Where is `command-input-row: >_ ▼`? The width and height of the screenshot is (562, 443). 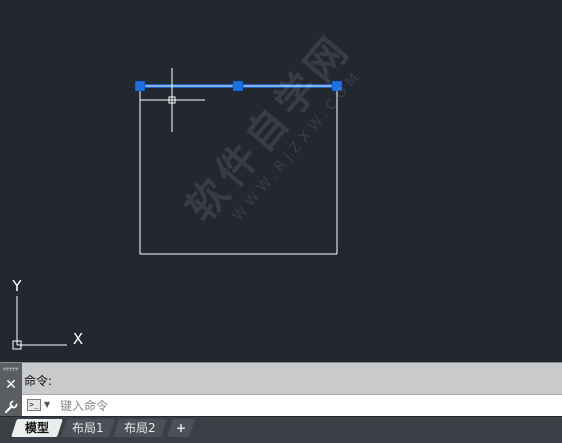
command-input-row: >_ ▼ is located at coordinates (292, 405).